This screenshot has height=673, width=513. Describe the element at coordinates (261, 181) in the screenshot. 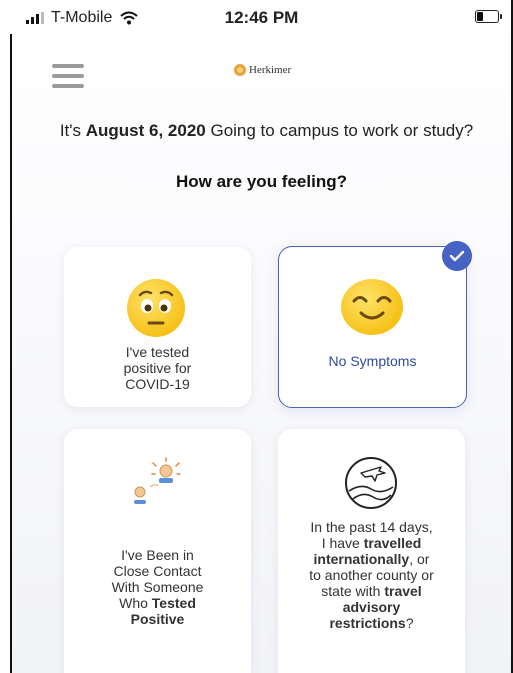

I see `feeling-question: How are you feeling?` at that location.